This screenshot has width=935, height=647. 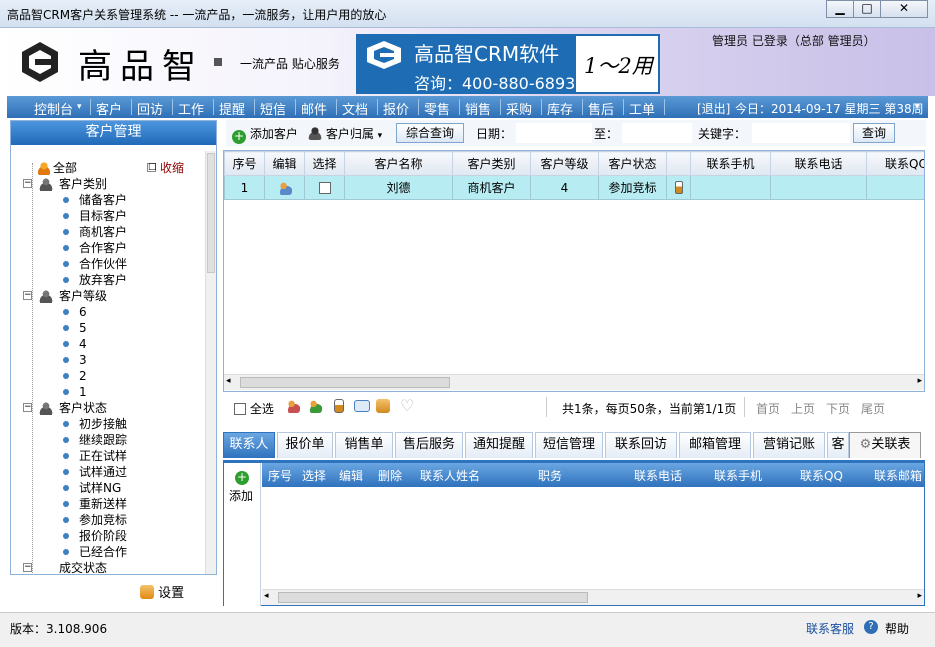 I want to click on search-button: 查询, so click(x=874, y=133).